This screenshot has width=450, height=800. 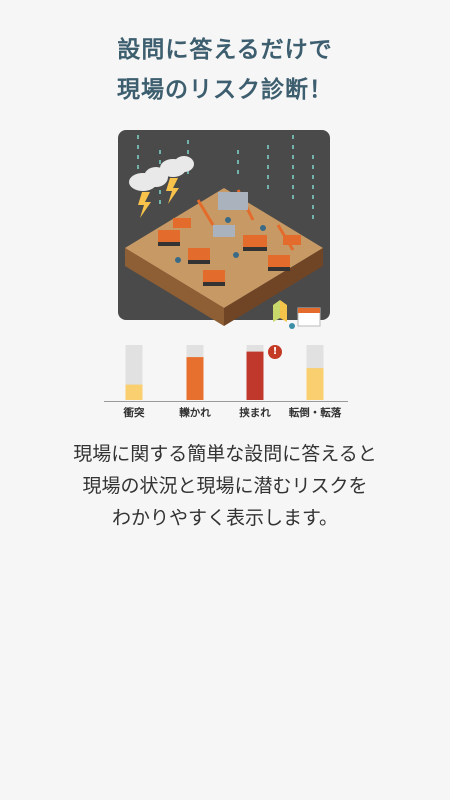 What do you see at coordinates (275, 352) in the screenshot?
I see `warning-icon: !` at bounding box center [275, 352].